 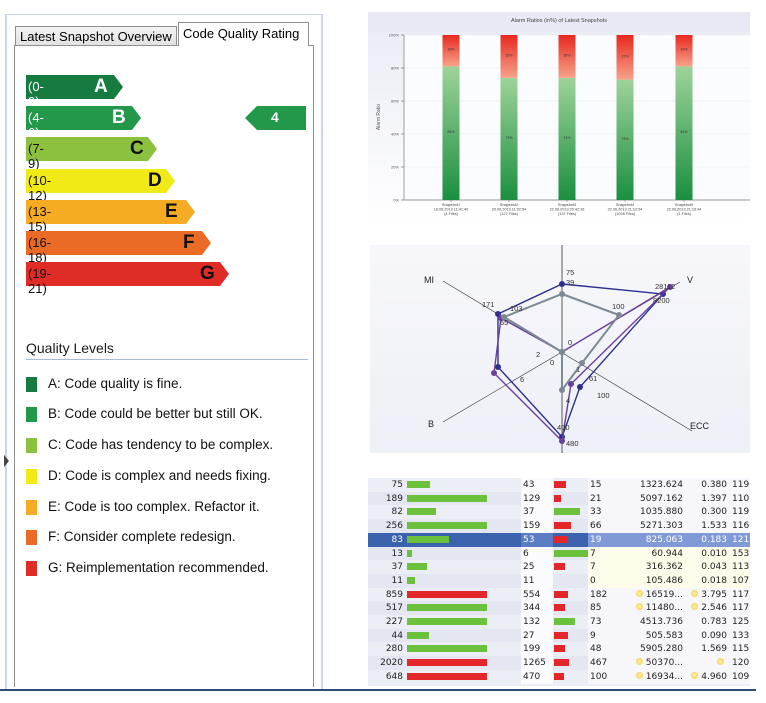 What do you see at coordinates (451, 214) in the screenshot?
I see `x-tick-files: (4 Files)` at bounding box center [451, 214].